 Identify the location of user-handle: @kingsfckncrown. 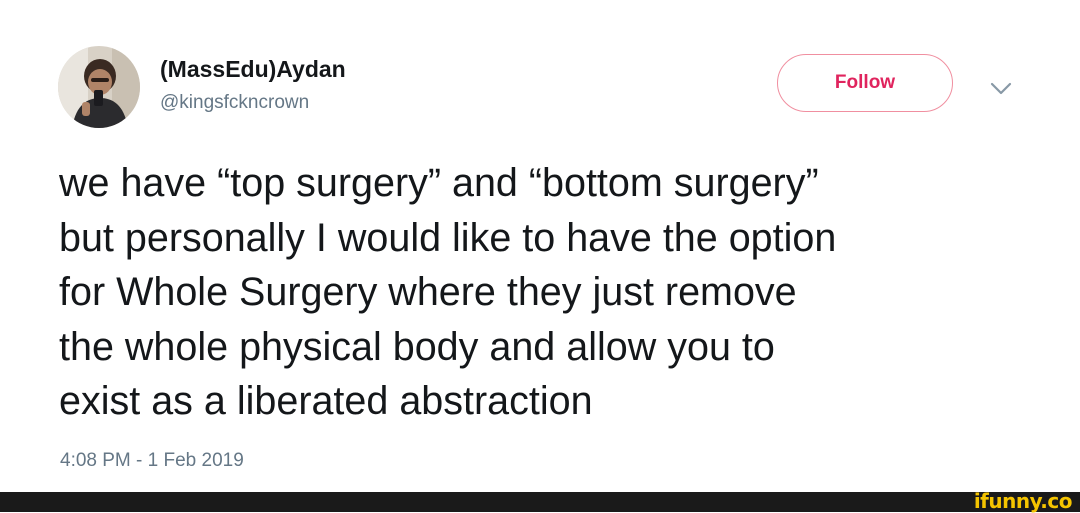
(234, 103).